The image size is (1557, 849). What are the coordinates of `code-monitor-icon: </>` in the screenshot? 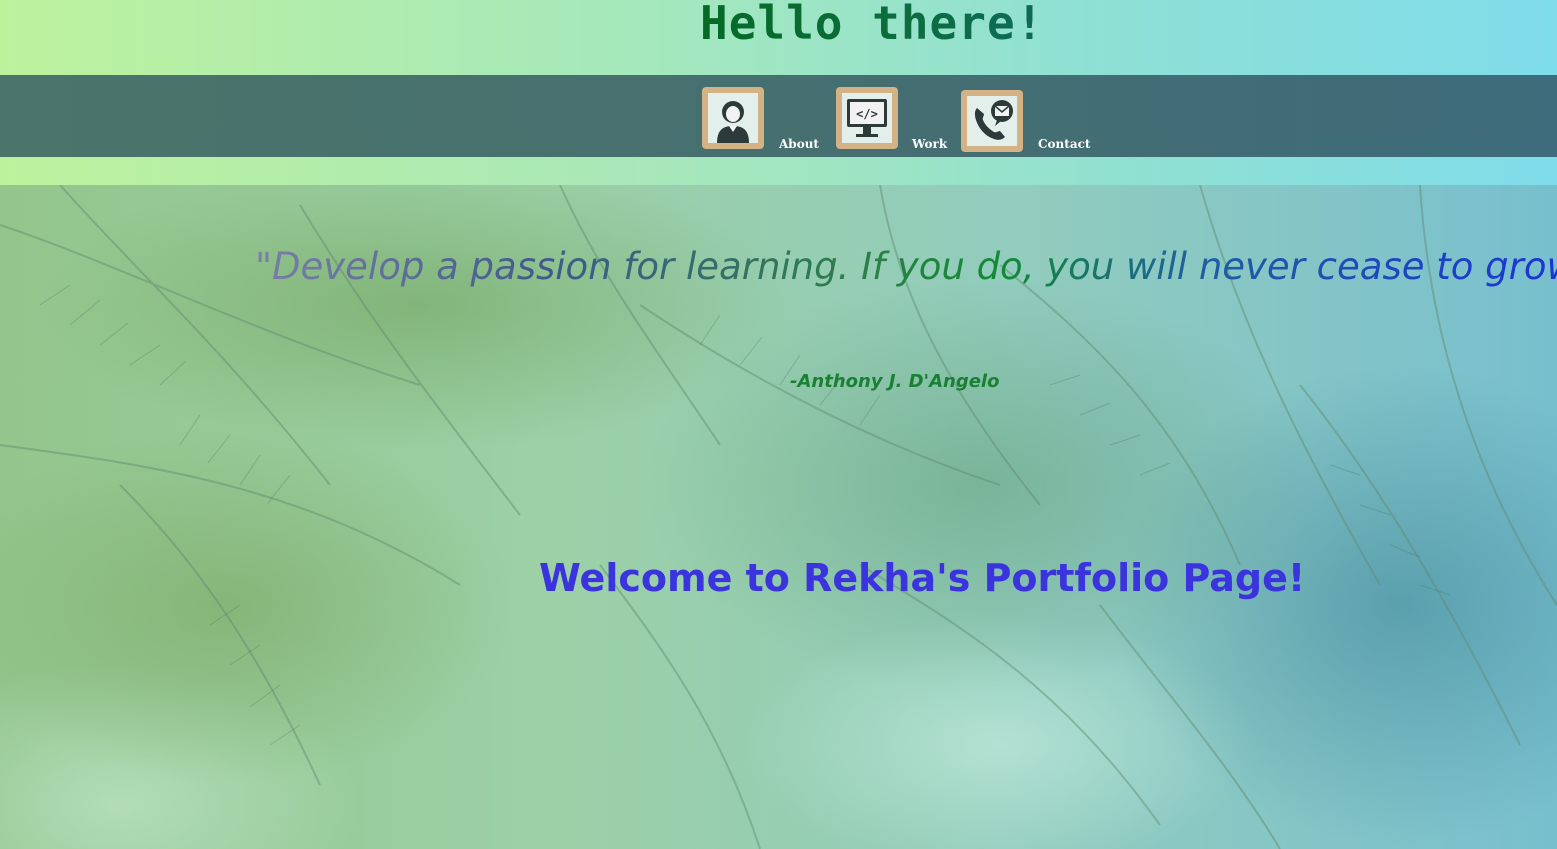 It's located at (867, 118).